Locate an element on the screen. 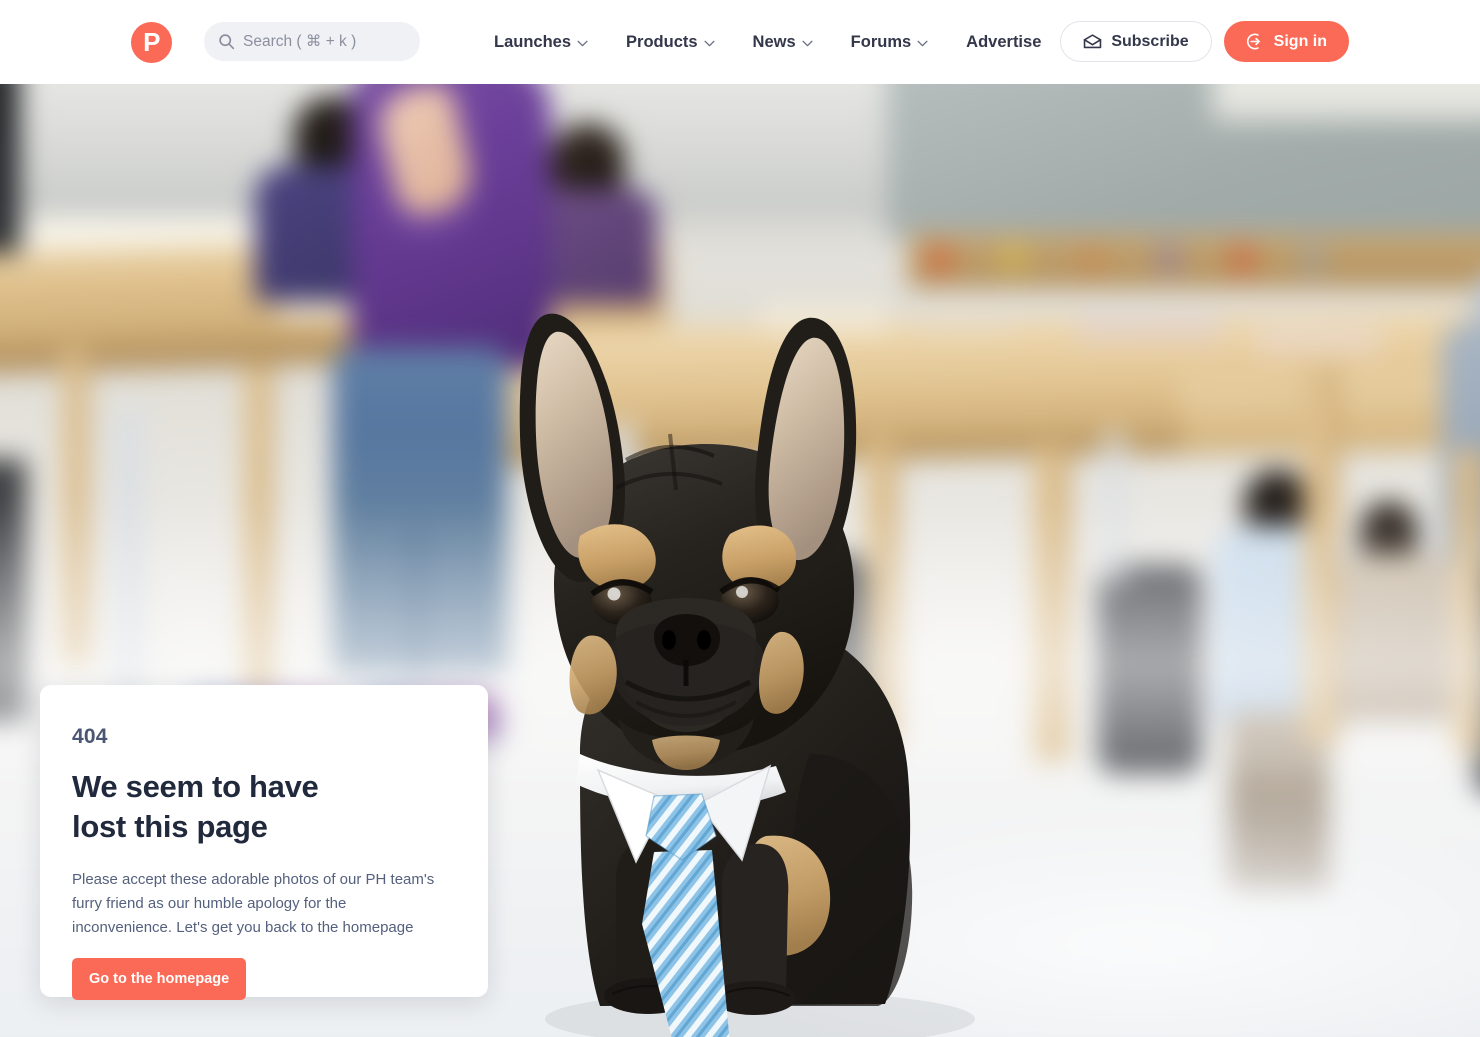 This screenshot has width=1480, height=1037. nav-item-forums: Forums is located at coordinates (890, 42).